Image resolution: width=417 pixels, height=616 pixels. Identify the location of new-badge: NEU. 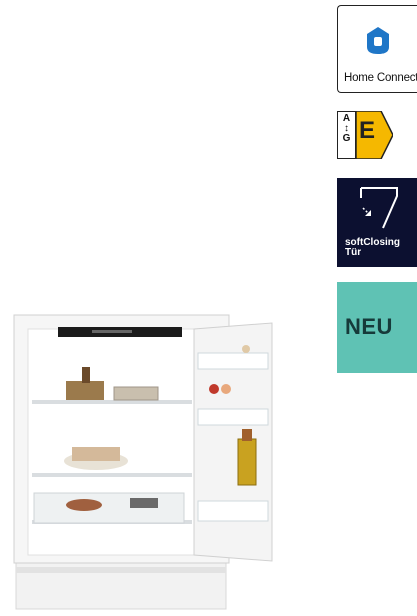
(377, 327).